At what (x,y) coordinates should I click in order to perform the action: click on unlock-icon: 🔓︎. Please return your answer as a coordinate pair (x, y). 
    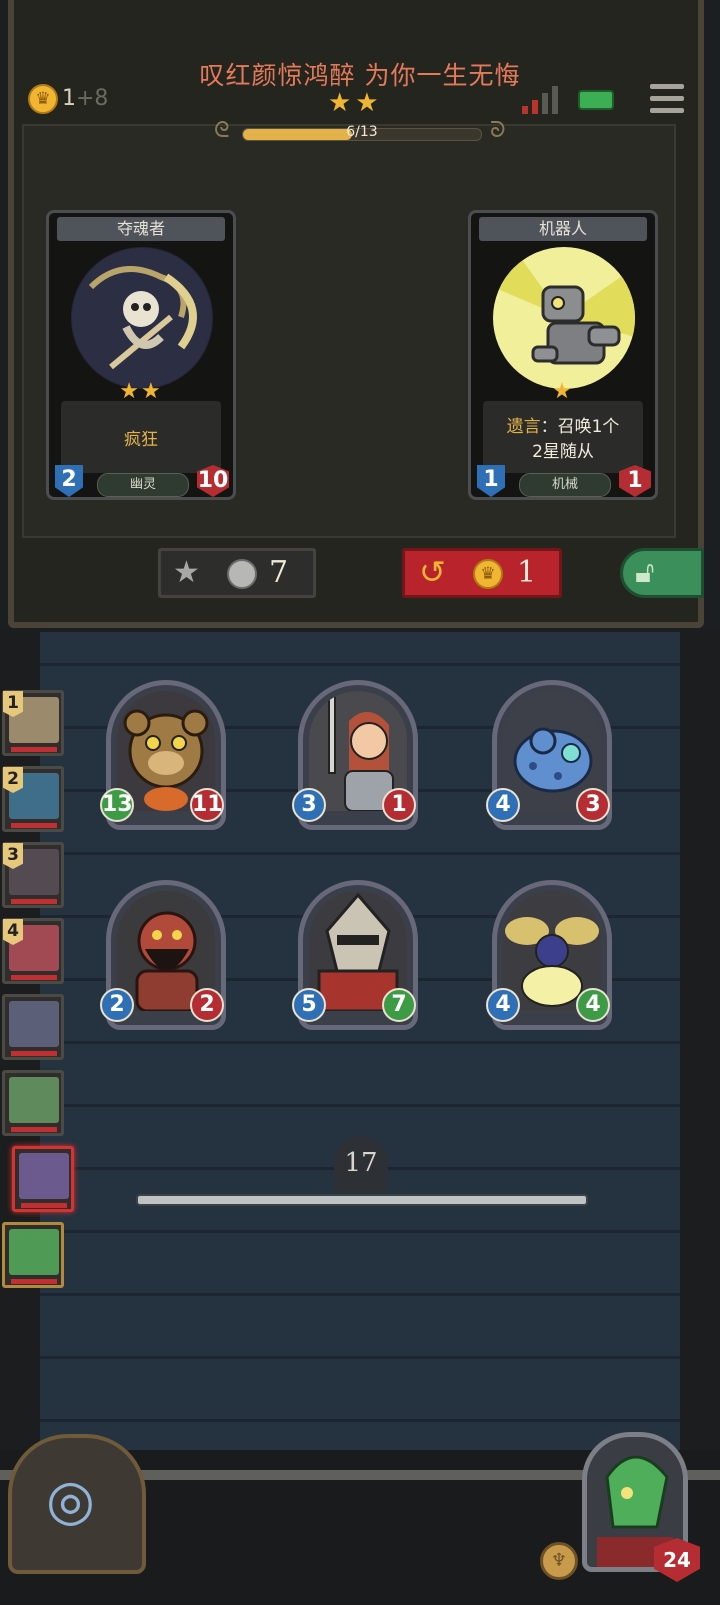
    Looking at the image, I should click on (645, 572).